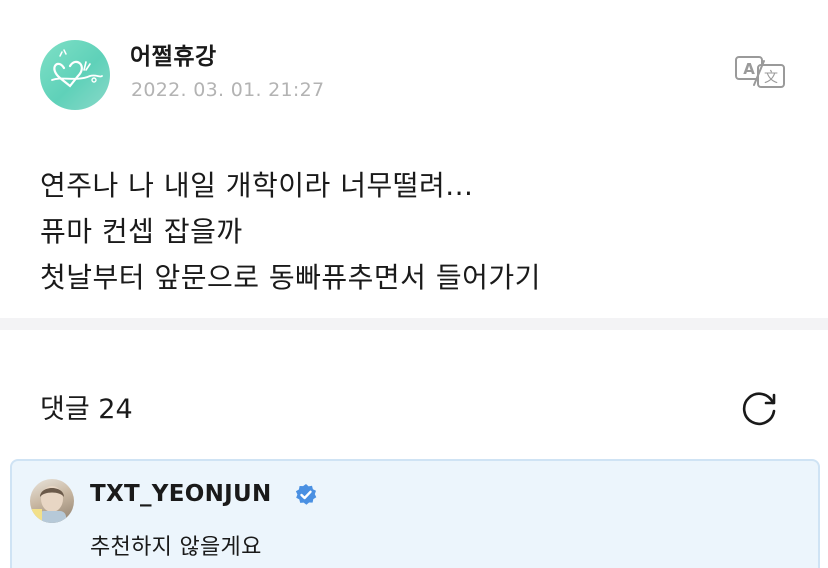 The height and width of the screenshot is (568, 828). Describe the element at coordinates (414, 324) in the screenshot. I see `section-divider` at that location.